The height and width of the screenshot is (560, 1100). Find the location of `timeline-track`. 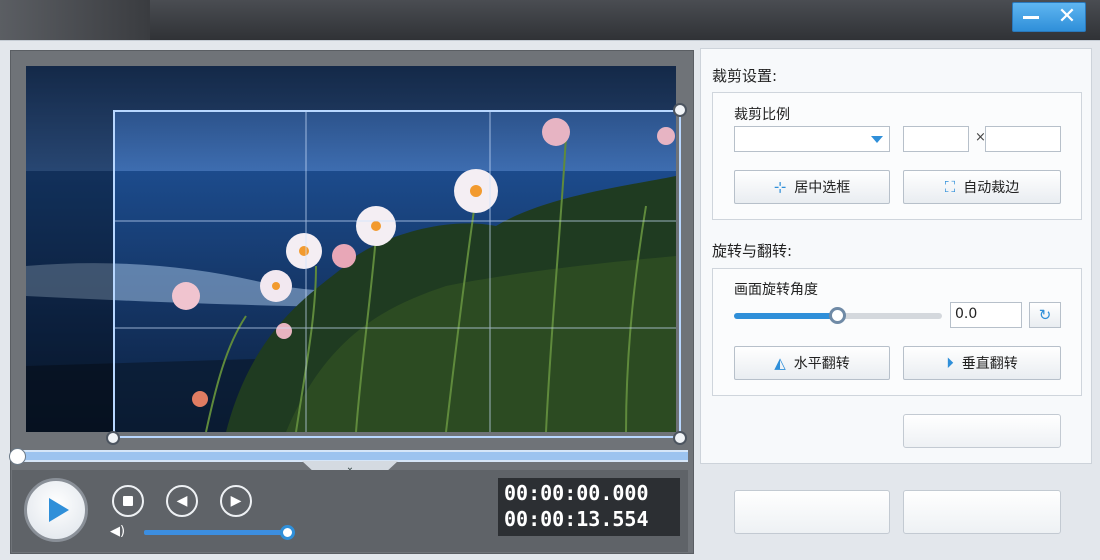

timeline-track is located at coordinates (350, 456).